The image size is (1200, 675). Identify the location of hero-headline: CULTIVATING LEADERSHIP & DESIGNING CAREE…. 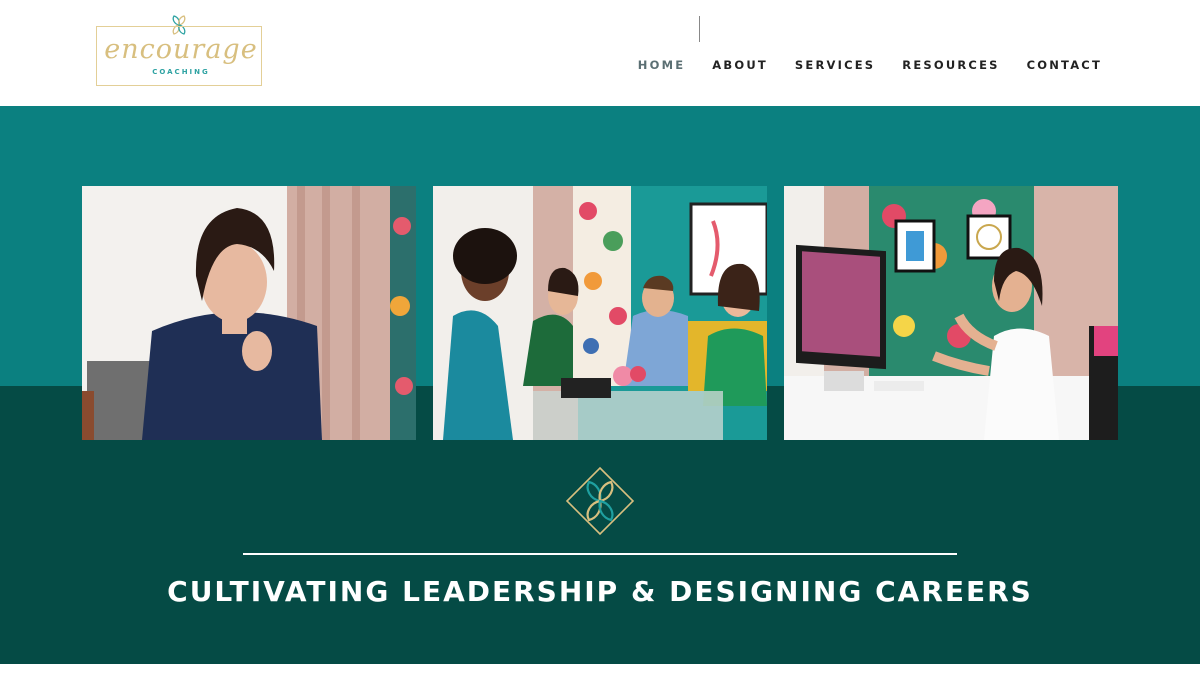
(600, 591).